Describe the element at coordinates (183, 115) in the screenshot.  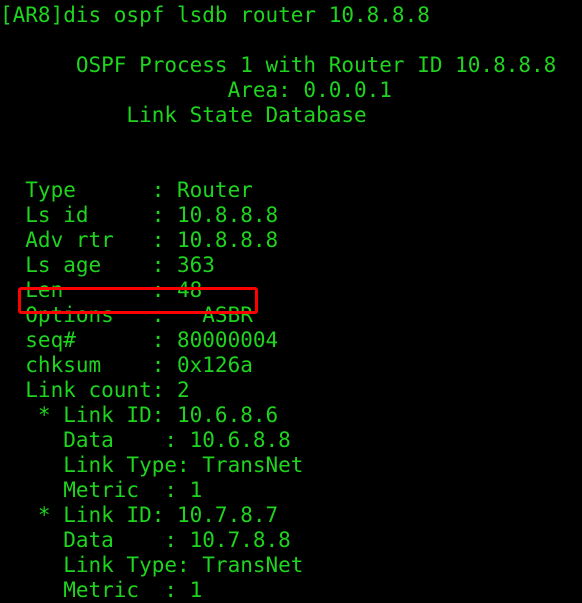
I see `link-state-database-header-line: Link State Database` at that location.